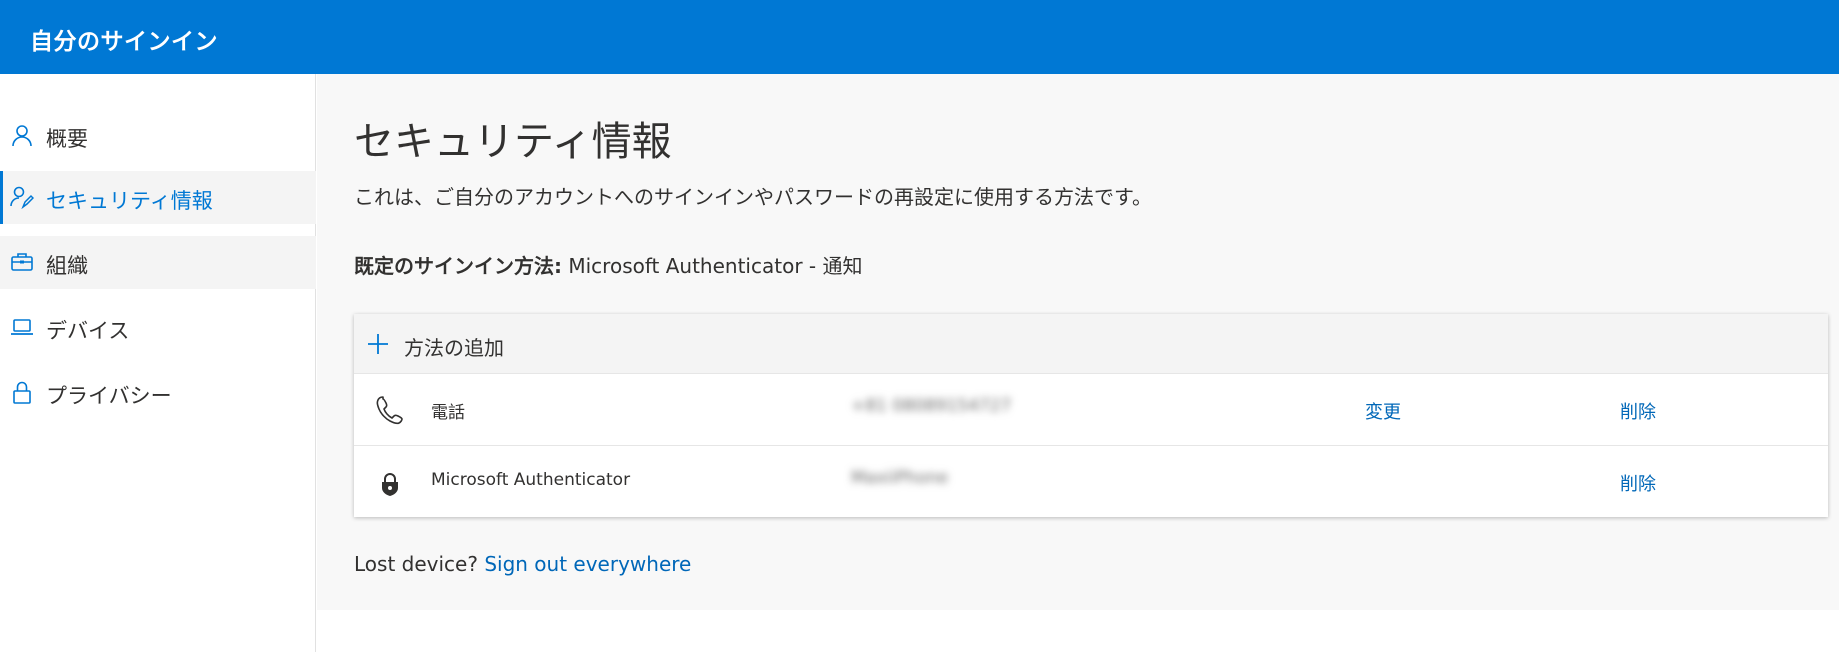  What do you see at coordinates (378, 344) in the screenshot?
I see `plus-icon` at bounding box center [378, 344].